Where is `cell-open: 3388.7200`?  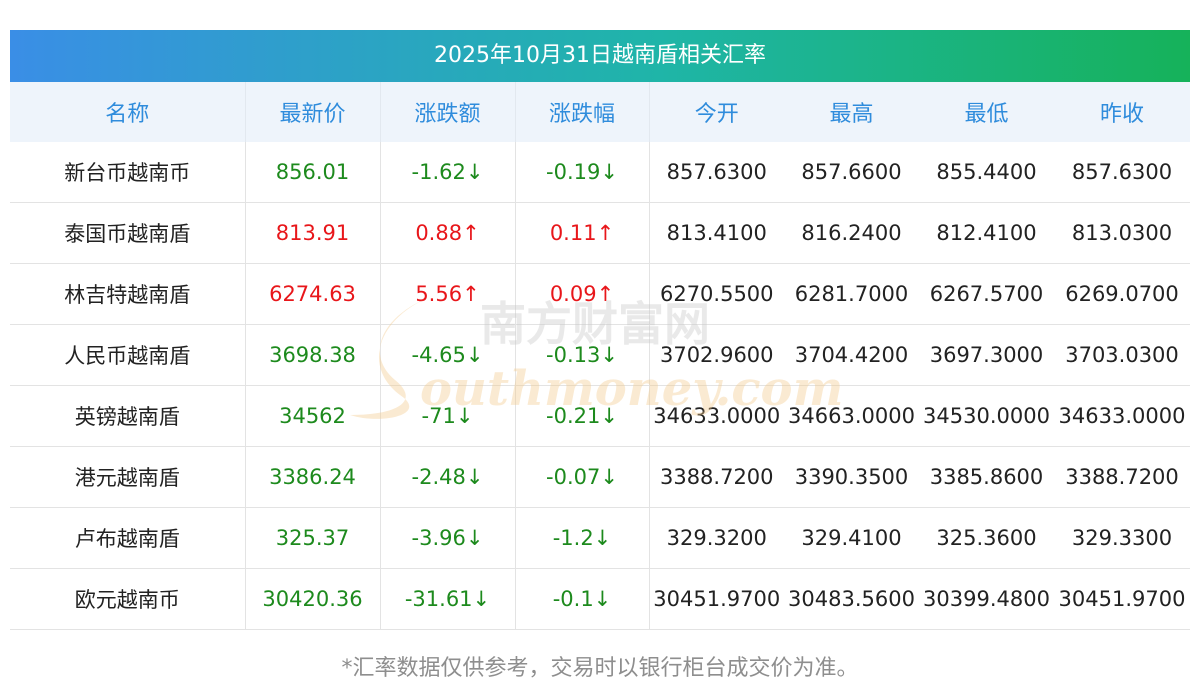
cell-open: 3388.7200 is located at coordinates (716, 477).